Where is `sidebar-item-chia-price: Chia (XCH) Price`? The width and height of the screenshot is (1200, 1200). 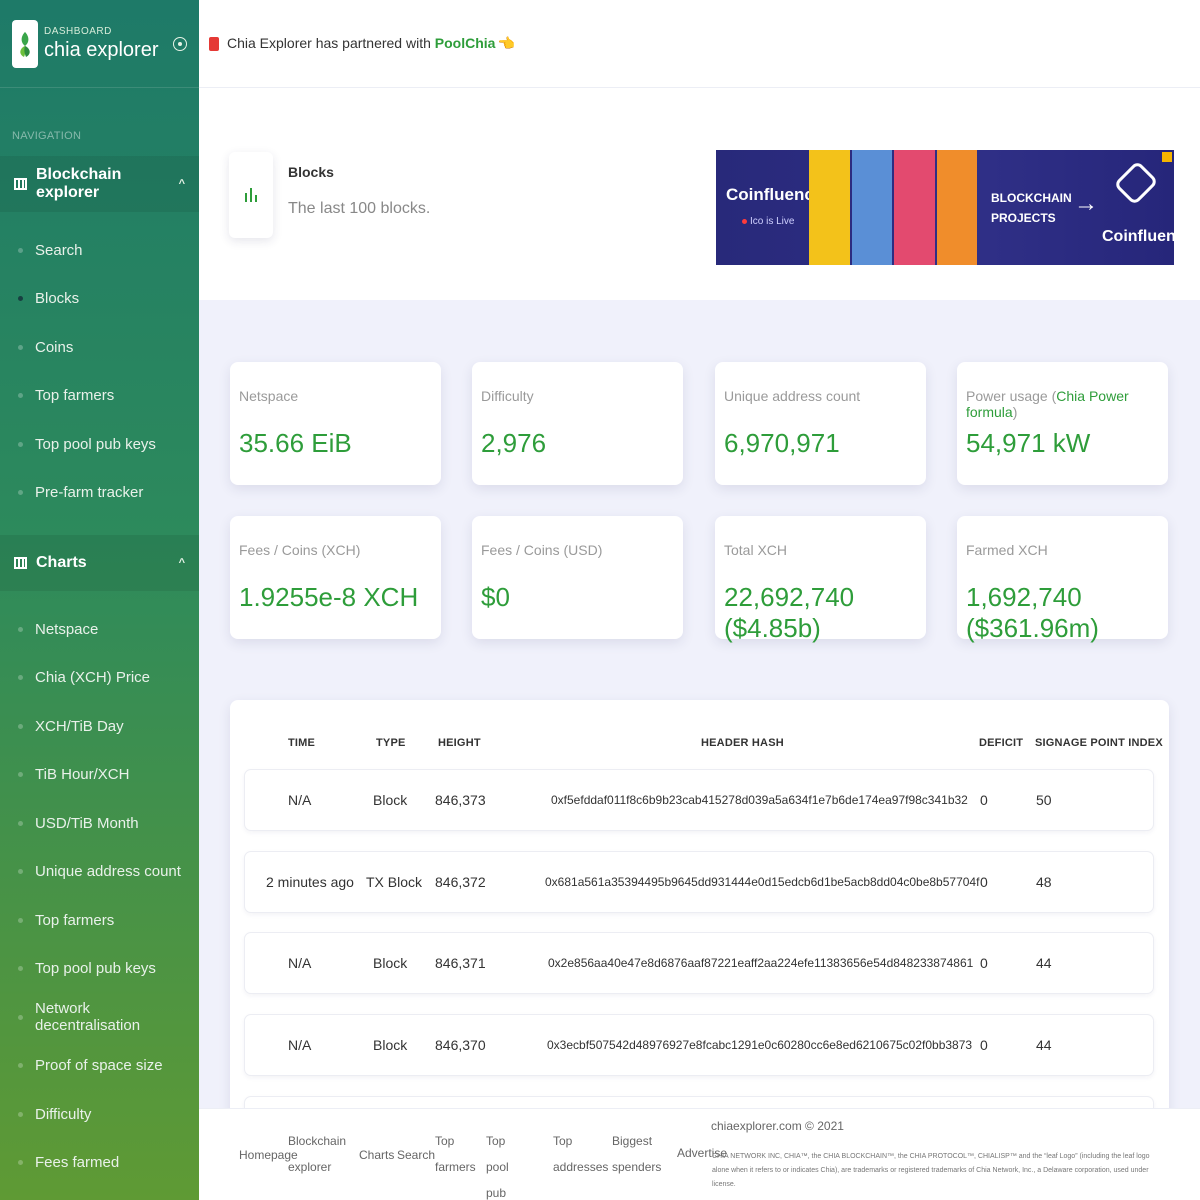 sidebar-item-chia-price: Chia (XCH) Price is located at coordinates (99, 678).